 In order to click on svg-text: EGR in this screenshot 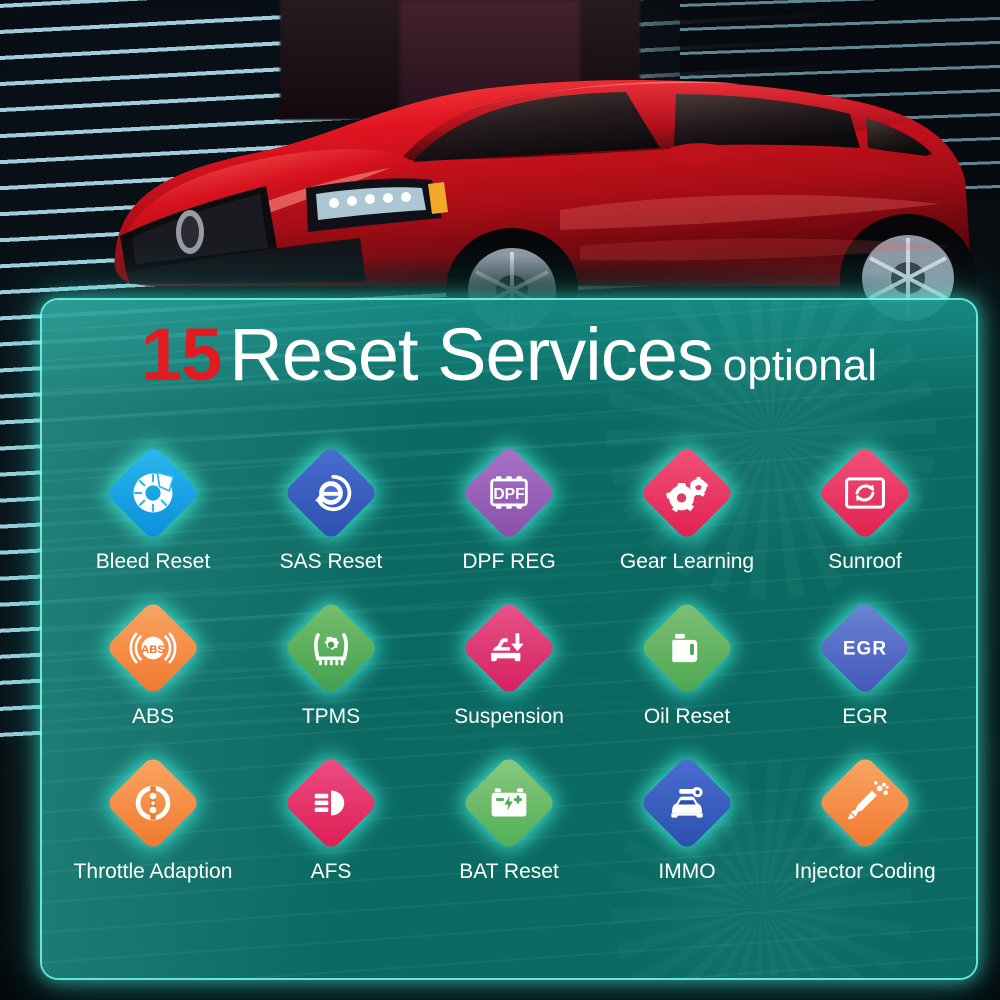, I will do `click(865, 649)`.